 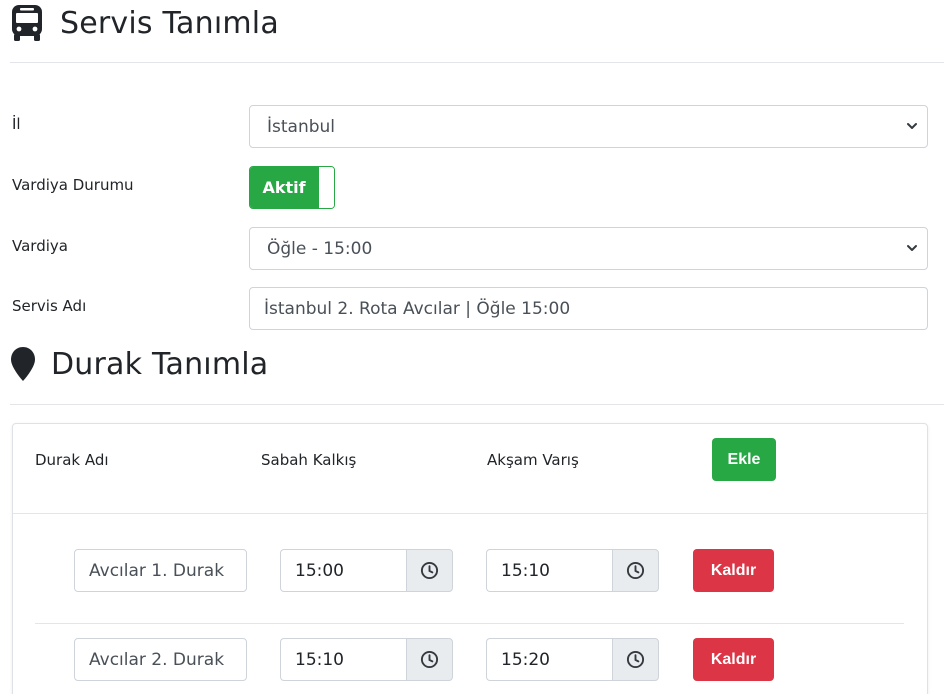 What do you see at coordinates (588, 308) in the screenshot?
I see `servis-adi-input: İstanbul 2. Rota Avcılar | Öğle 15:00` at bounding box center [588, 308].